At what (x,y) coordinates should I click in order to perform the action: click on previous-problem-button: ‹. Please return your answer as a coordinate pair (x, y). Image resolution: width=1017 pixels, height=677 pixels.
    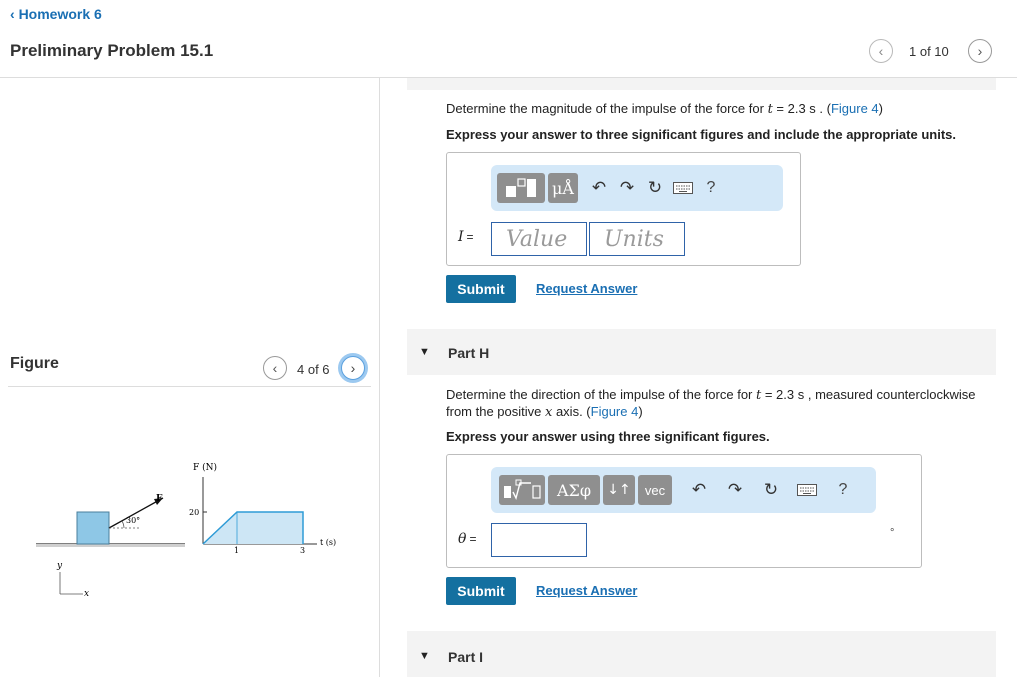
    Looking at the image, I should click on (881, 51).